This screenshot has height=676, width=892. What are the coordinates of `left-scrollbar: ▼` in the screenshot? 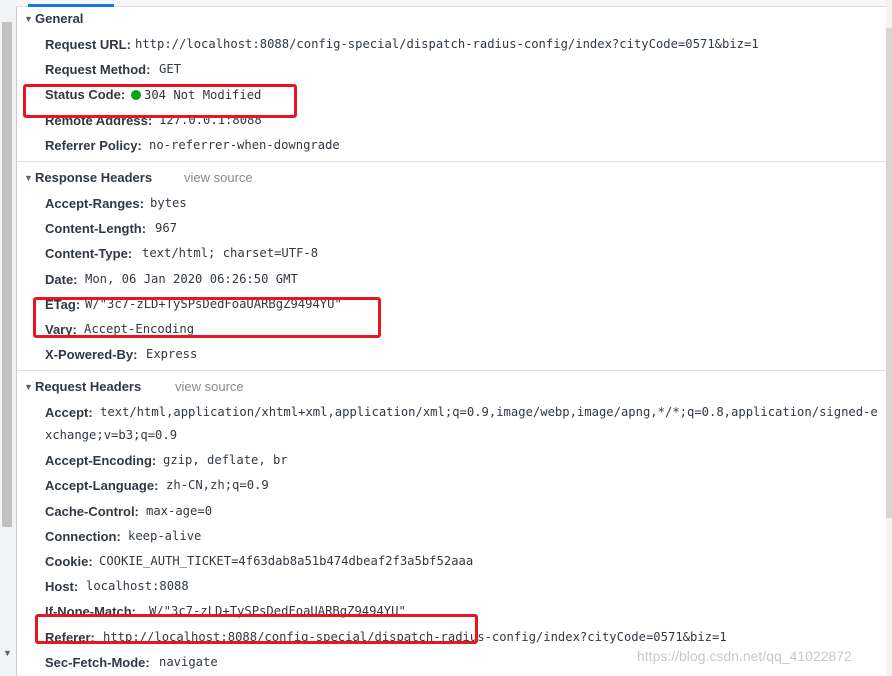 It's located at (8, 338).